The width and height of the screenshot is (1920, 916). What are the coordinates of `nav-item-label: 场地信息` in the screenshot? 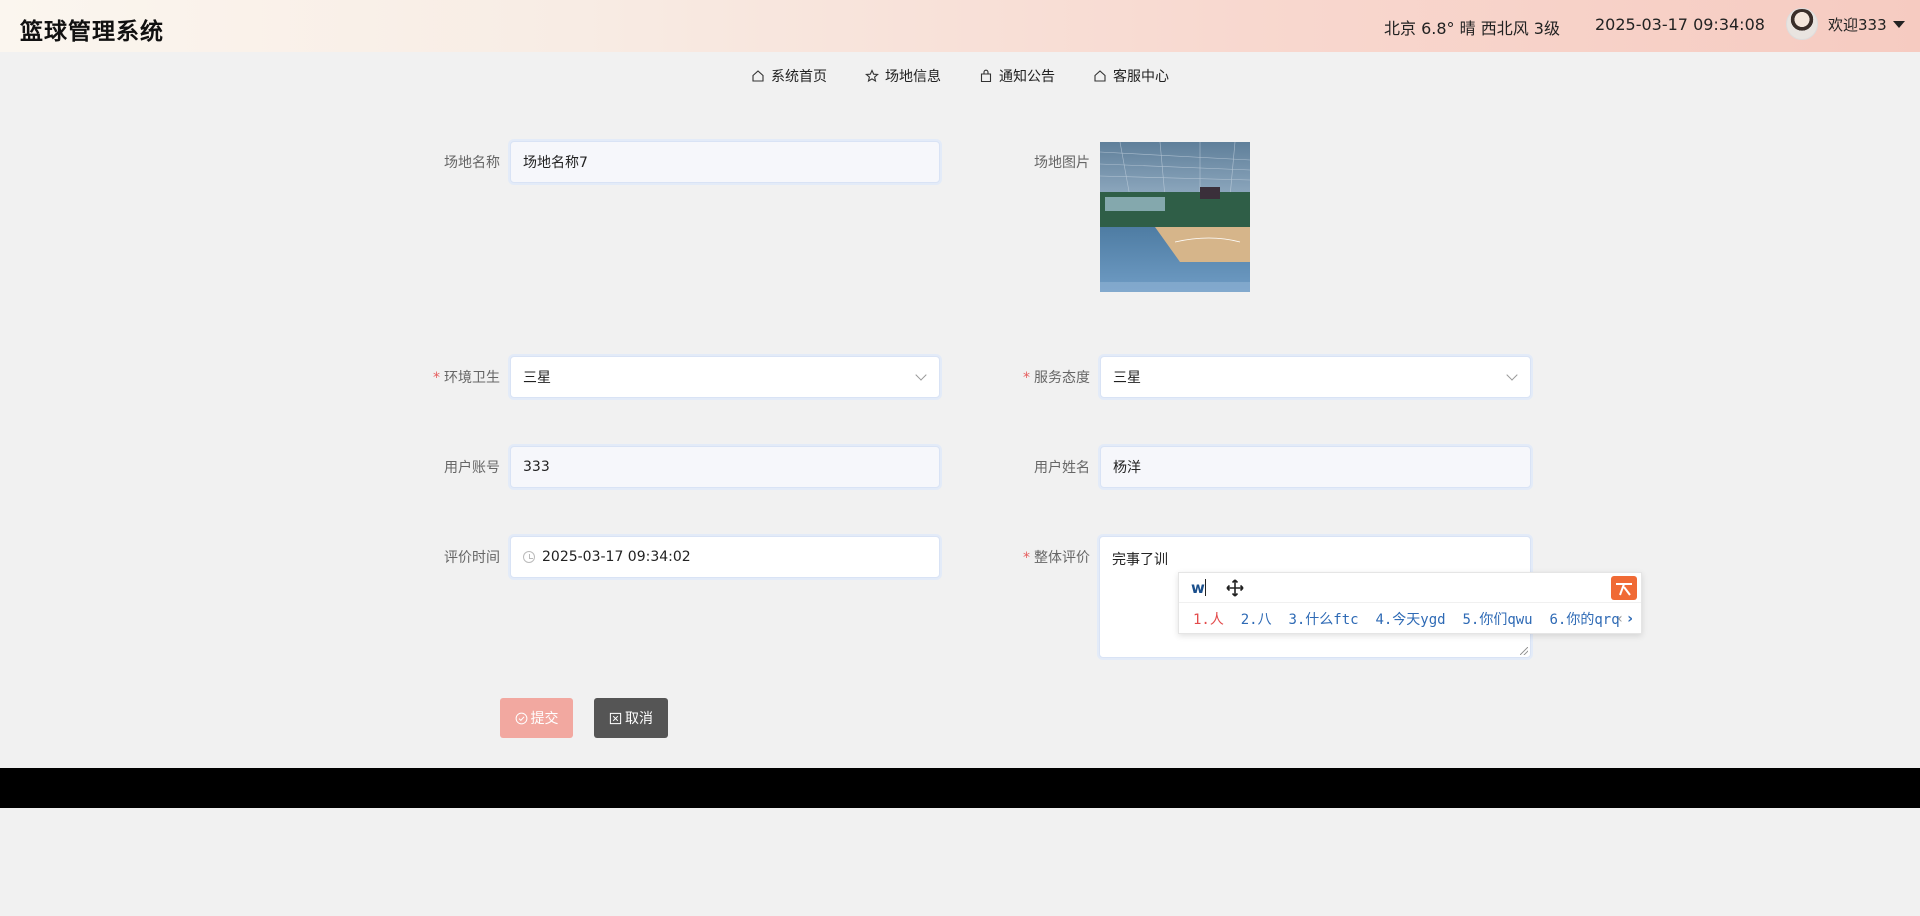 It's located at (913, 77).